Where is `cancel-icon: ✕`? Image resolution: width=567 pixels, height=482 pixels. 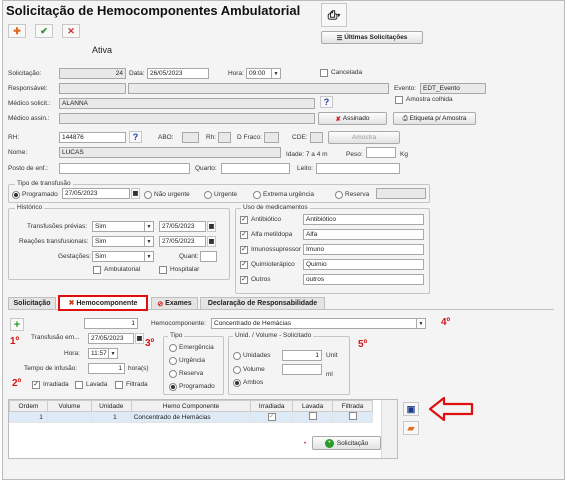
cancel-icon: ✕ is located at coordinates (71, 31).